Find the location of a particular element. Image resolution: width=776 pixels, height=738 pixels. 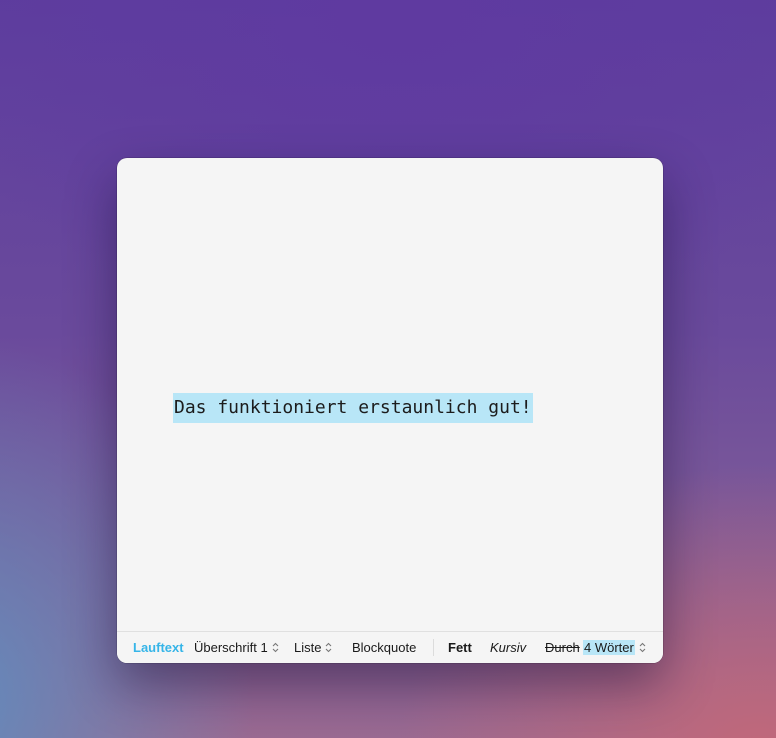

heading-dropdown: Überschrift 1 is located at coordinates (236, 647).